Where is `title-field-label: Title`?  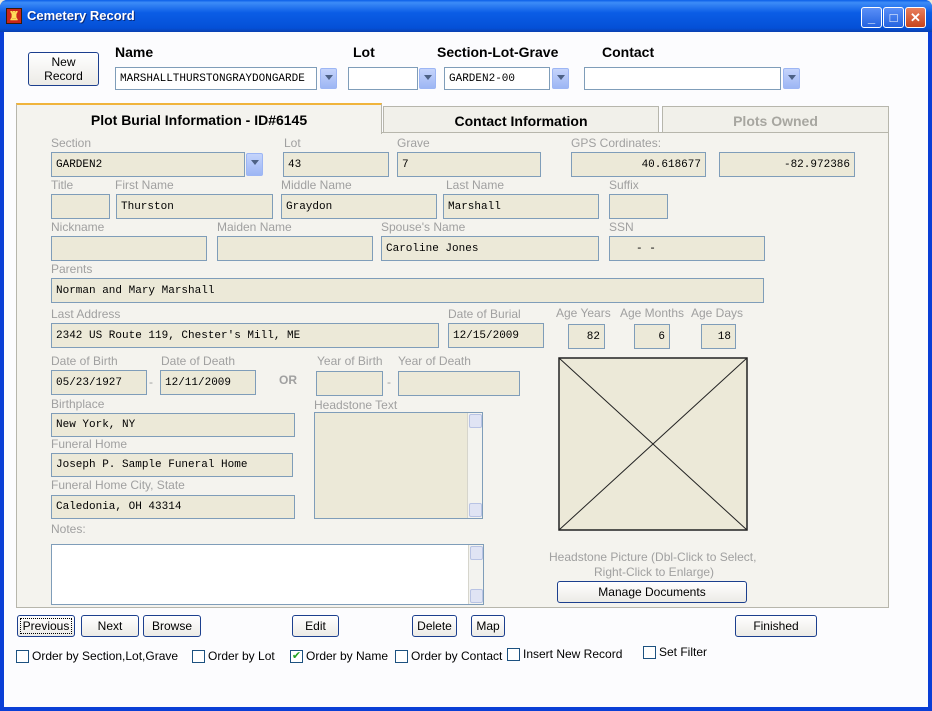 title-field-label: Title is located at coordinates (62, 185).